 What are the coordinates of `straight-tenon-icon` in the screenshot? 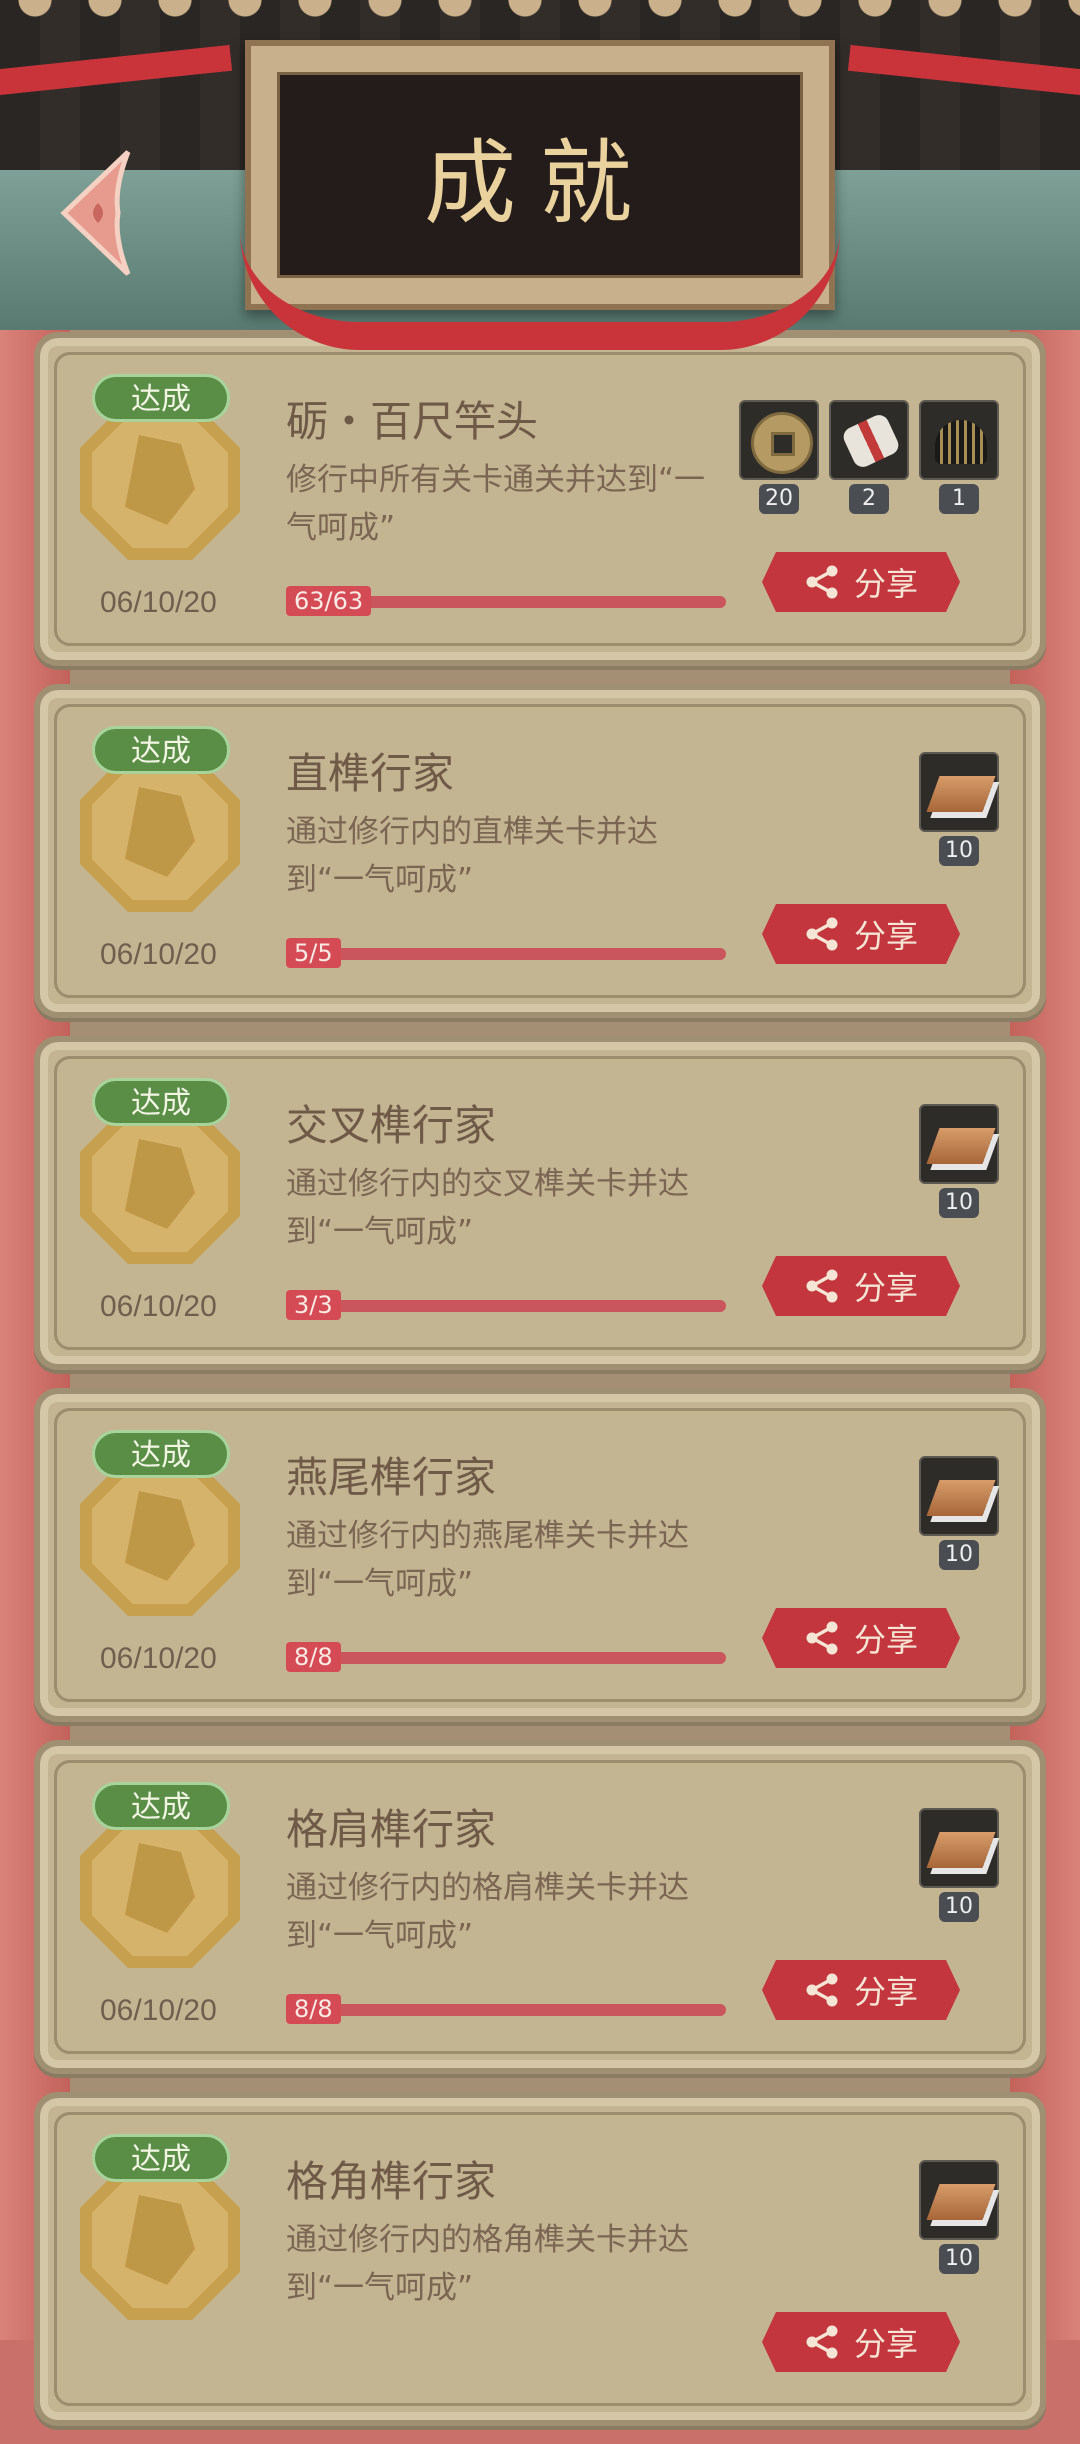 It's located at (160, 832).